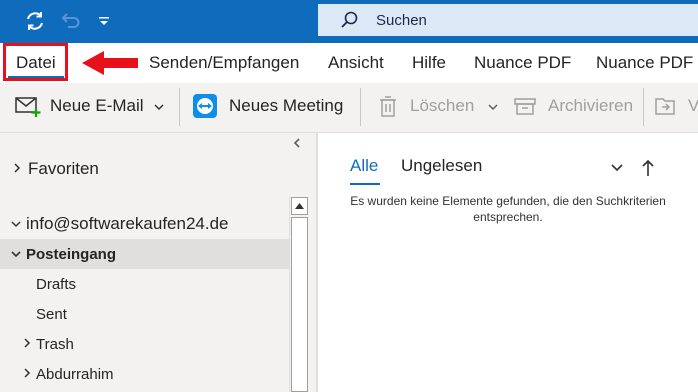 The height and width of the screenshot is (392, 698). I want to click on title-bar: Suchen, so click(349, 21).